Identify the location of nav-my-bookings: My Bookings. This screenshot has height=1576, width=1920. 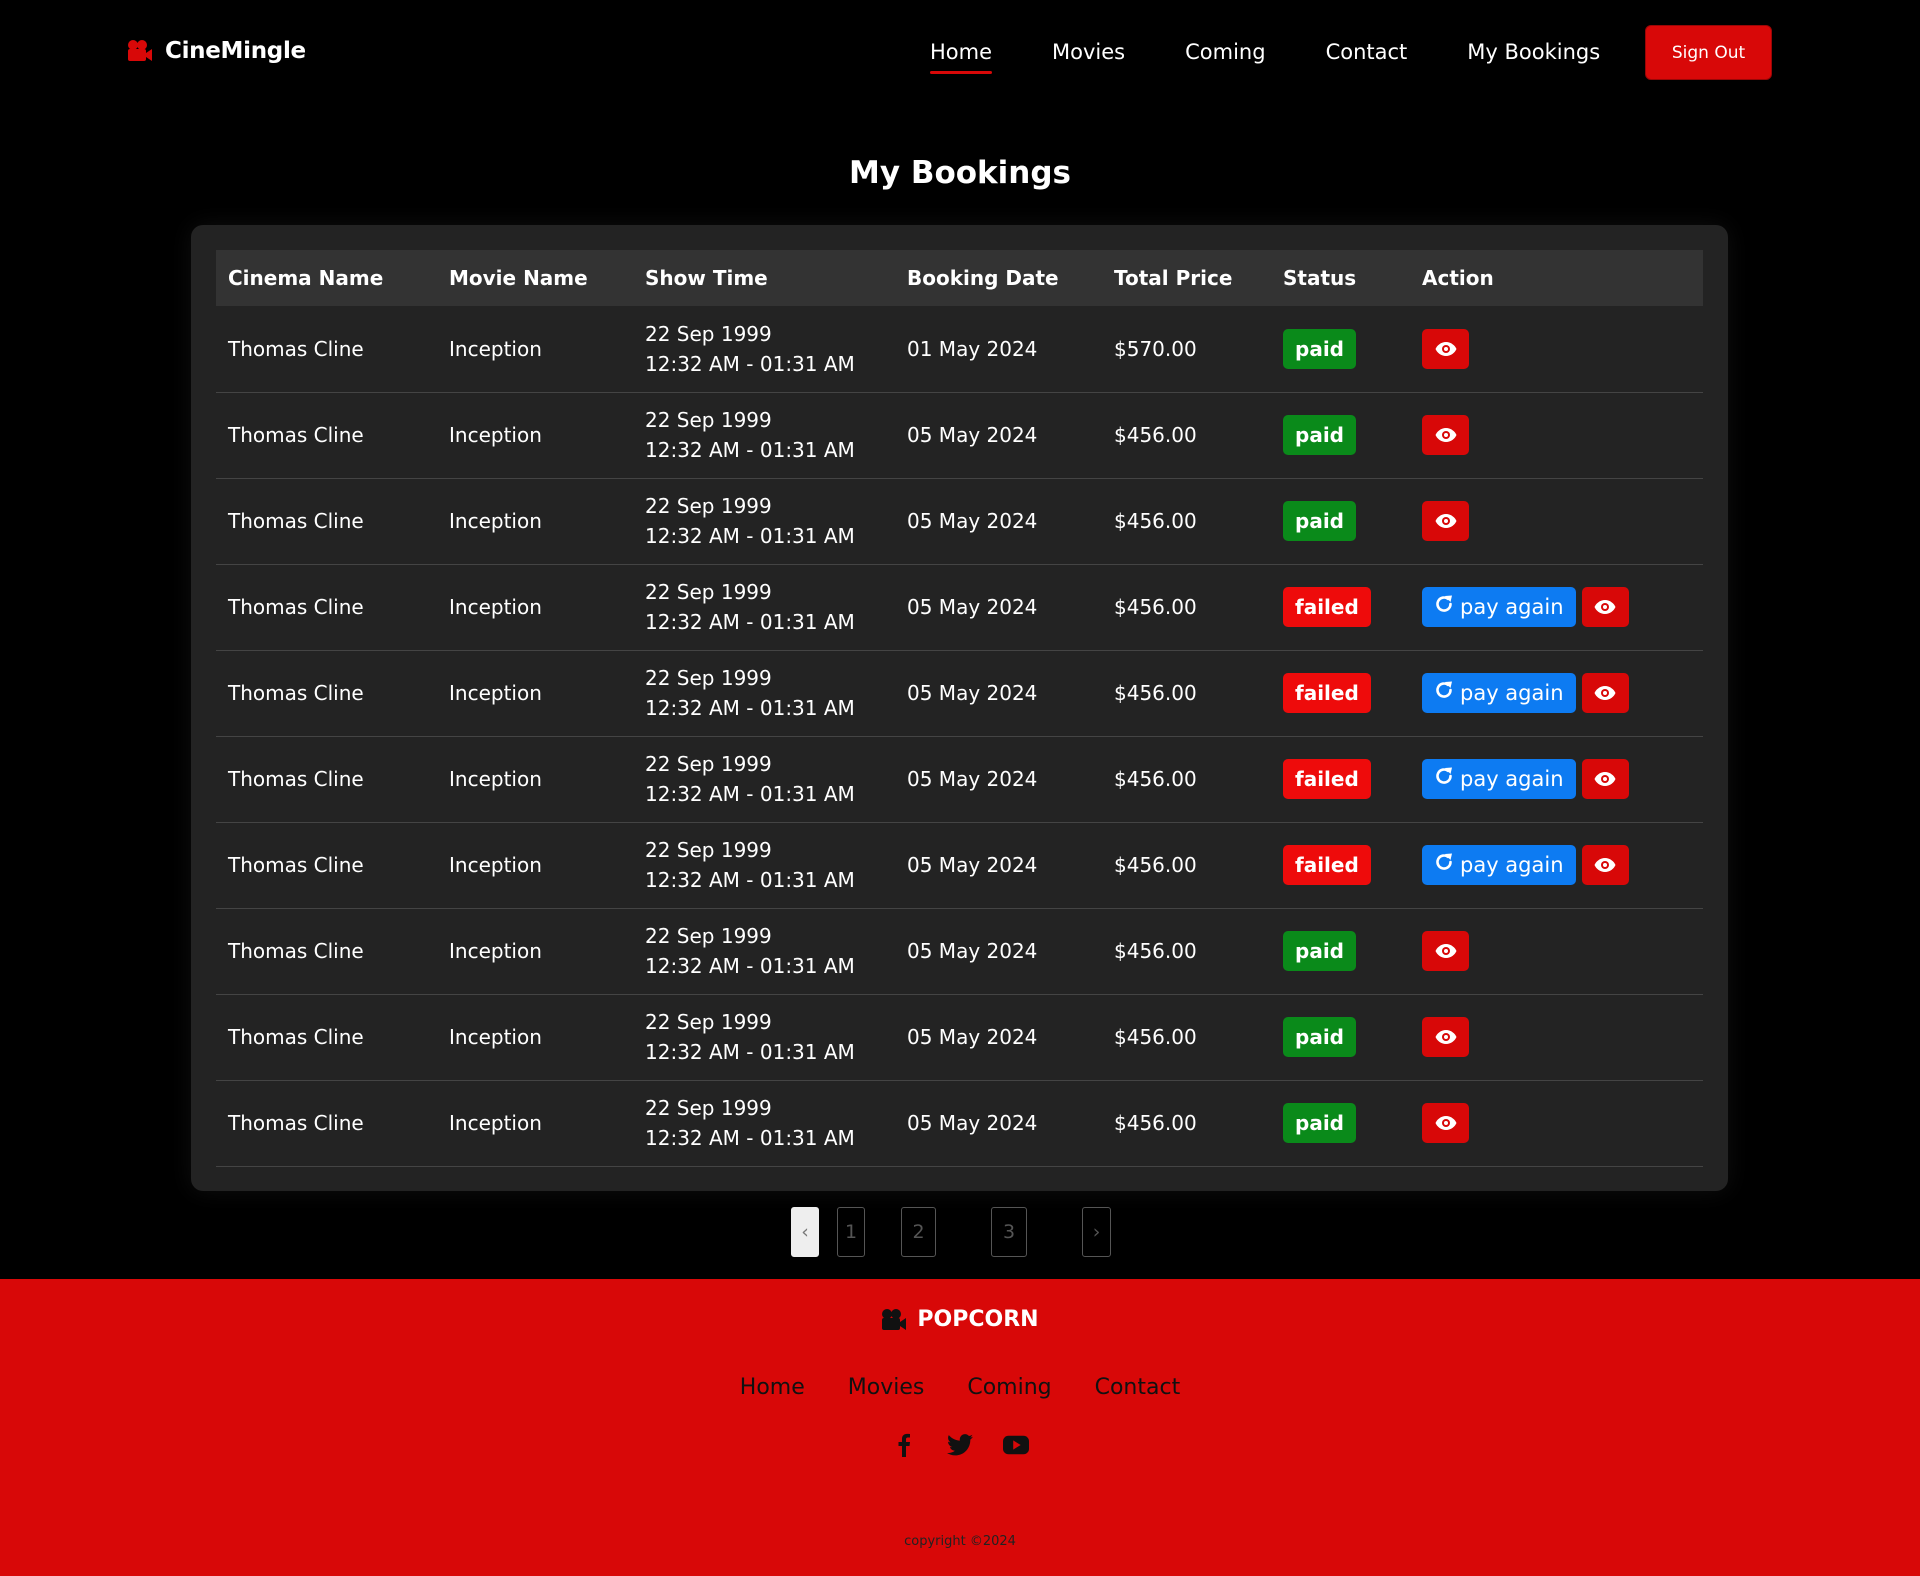
(1533, 57).